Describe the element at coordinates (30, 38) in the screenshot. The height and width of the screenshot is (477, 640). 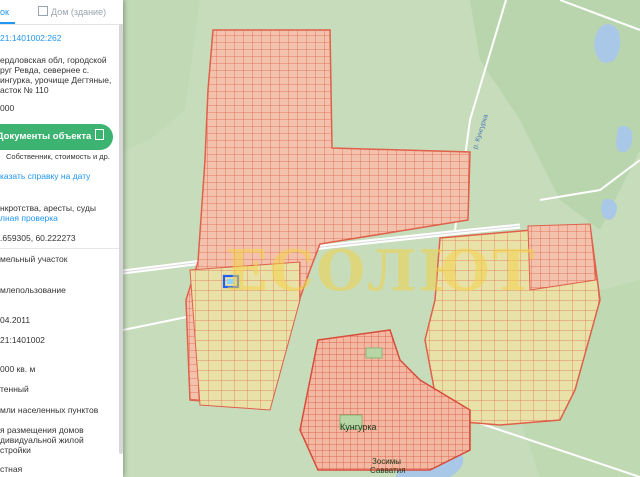
I see `cadastral-number: 21:1401002:262` at that location.